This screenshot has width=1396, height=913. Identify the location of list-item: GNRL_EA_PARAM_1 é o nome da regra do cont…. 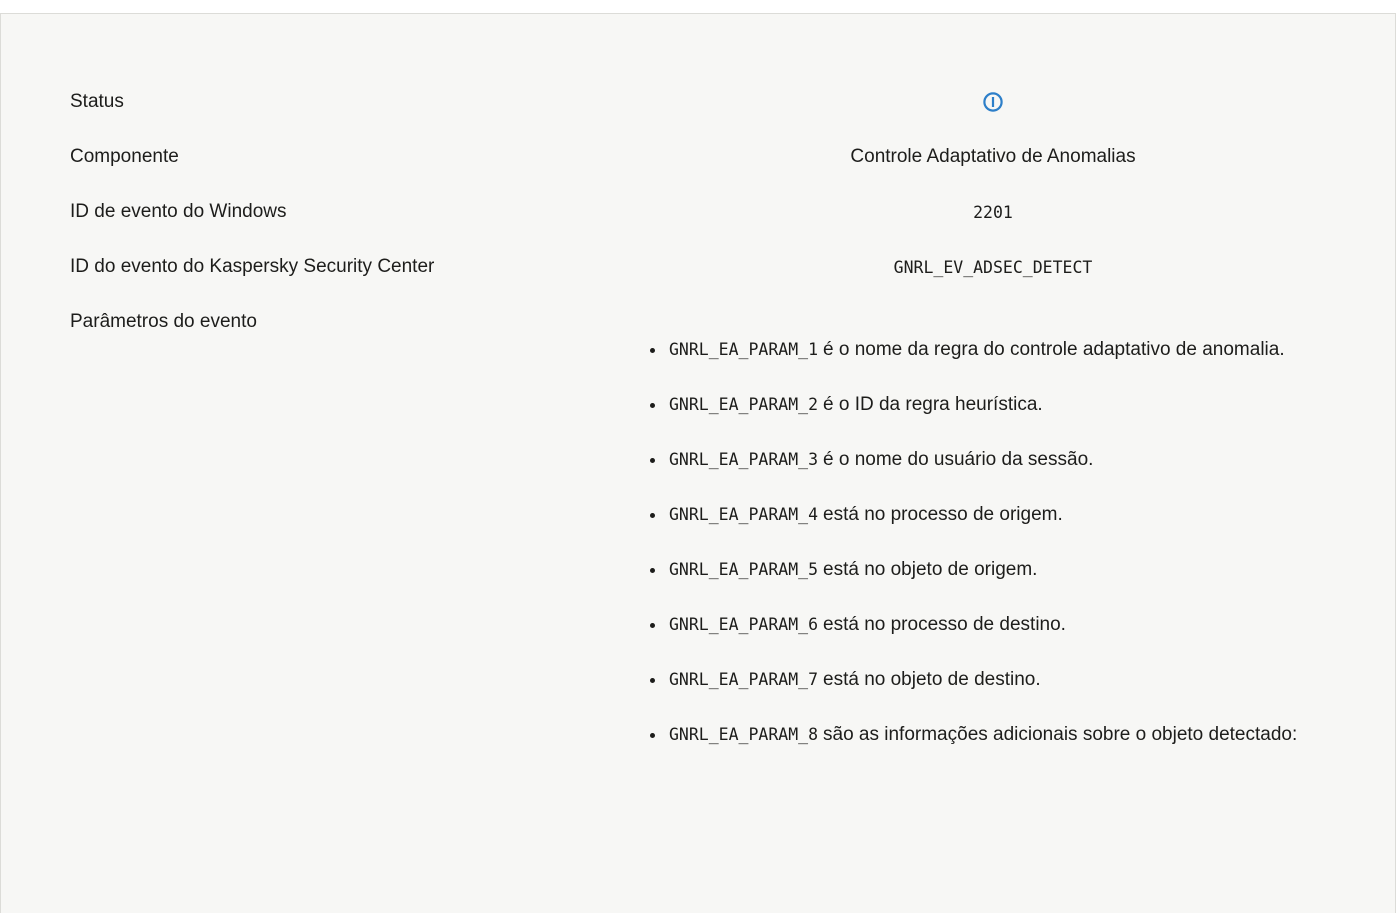
(1003, 350).